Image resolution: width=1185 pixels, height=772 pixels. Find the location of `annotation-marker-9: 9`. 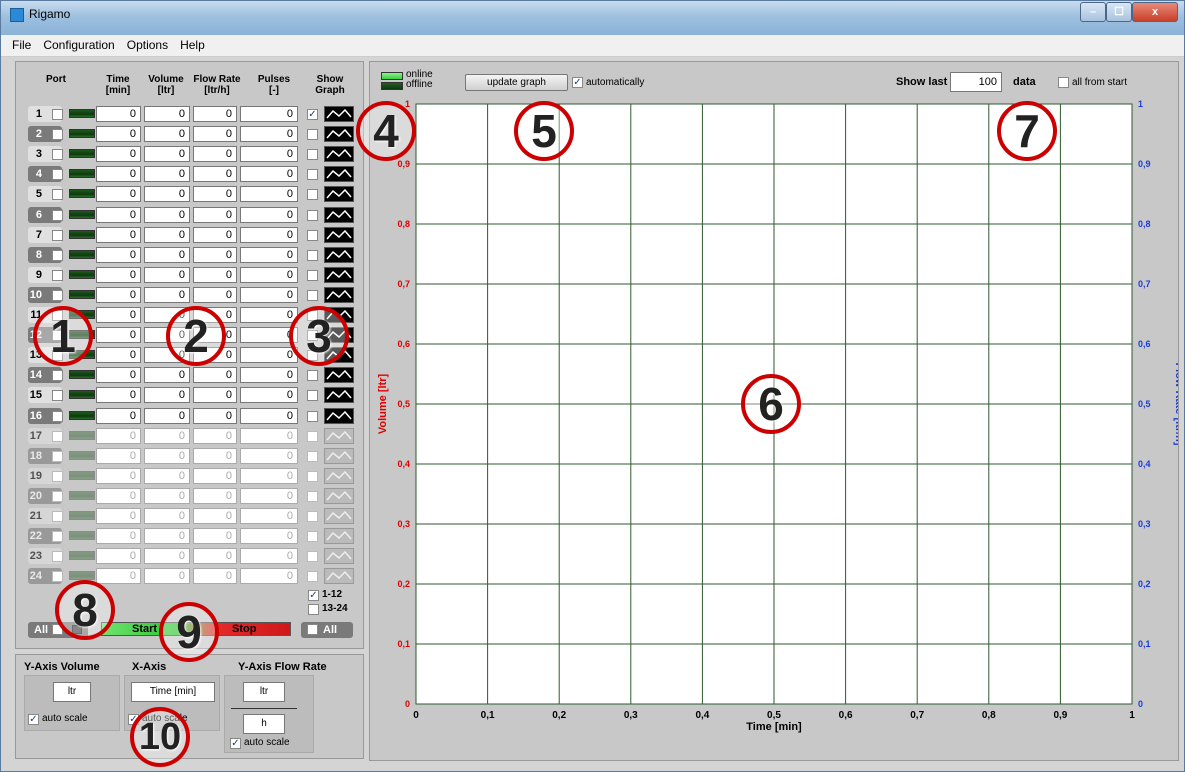

annotation-marker-9: 9 is located at coordinates (189, 632).